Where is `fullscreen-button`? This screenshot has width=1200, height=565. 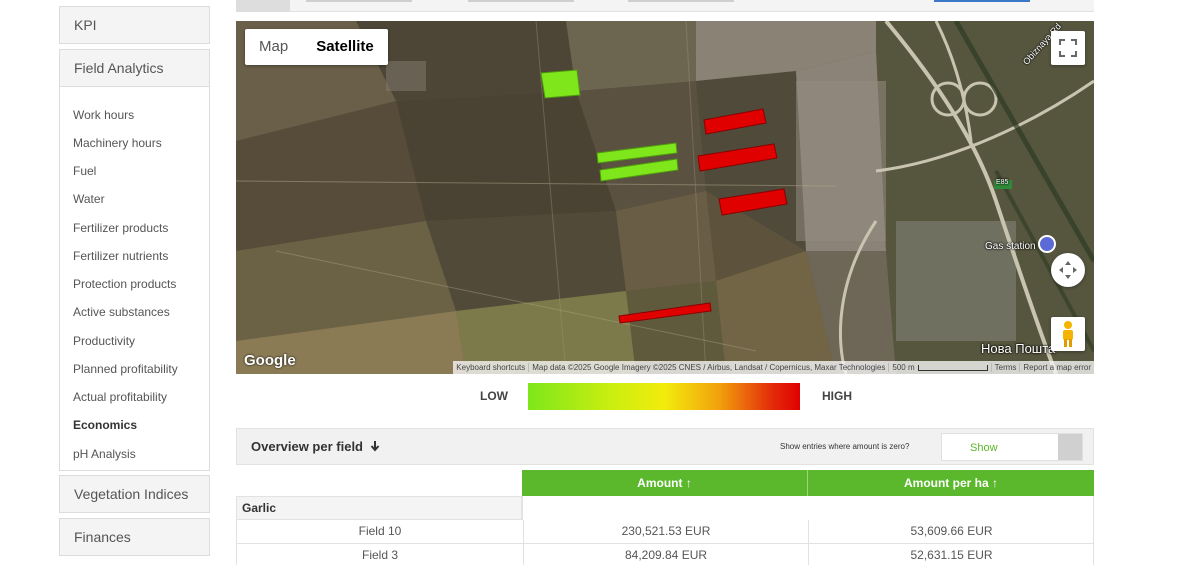 fullscreen-button is located at coordinates (1068, 48).